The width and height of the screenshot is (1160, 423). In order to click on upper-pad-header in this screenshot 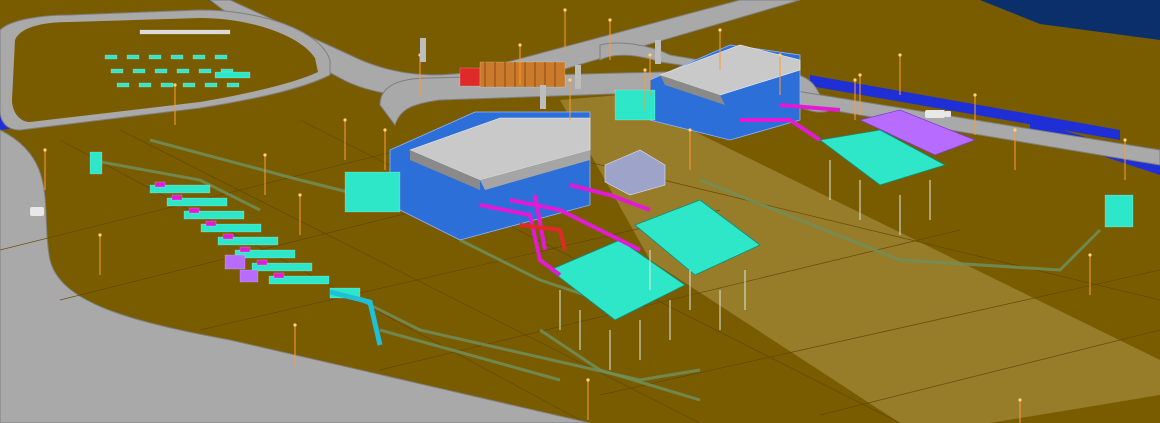, I will do `click(232, 75)`.